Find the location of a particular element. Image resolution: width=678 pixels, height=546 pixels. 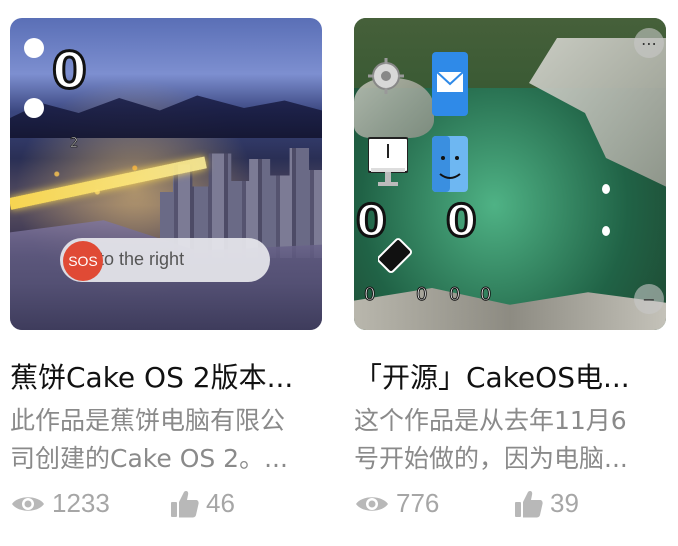

view-count-value: 776 is located at coordinates (418, 503).